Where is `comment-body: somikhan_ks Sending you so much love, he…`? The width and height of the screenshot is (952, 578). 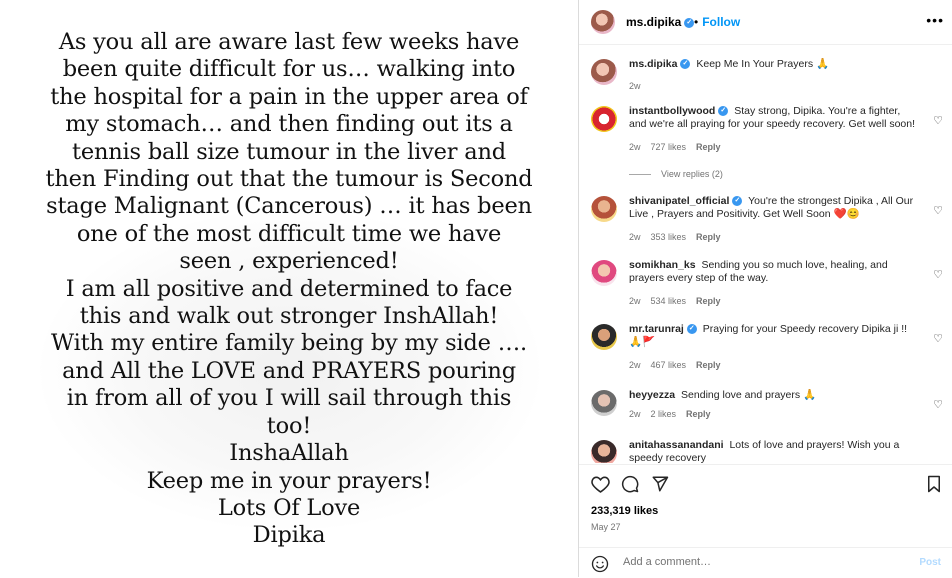
comment-body: somikhan_ks Sending you so much love, he… is located at coordinates (774, 272).